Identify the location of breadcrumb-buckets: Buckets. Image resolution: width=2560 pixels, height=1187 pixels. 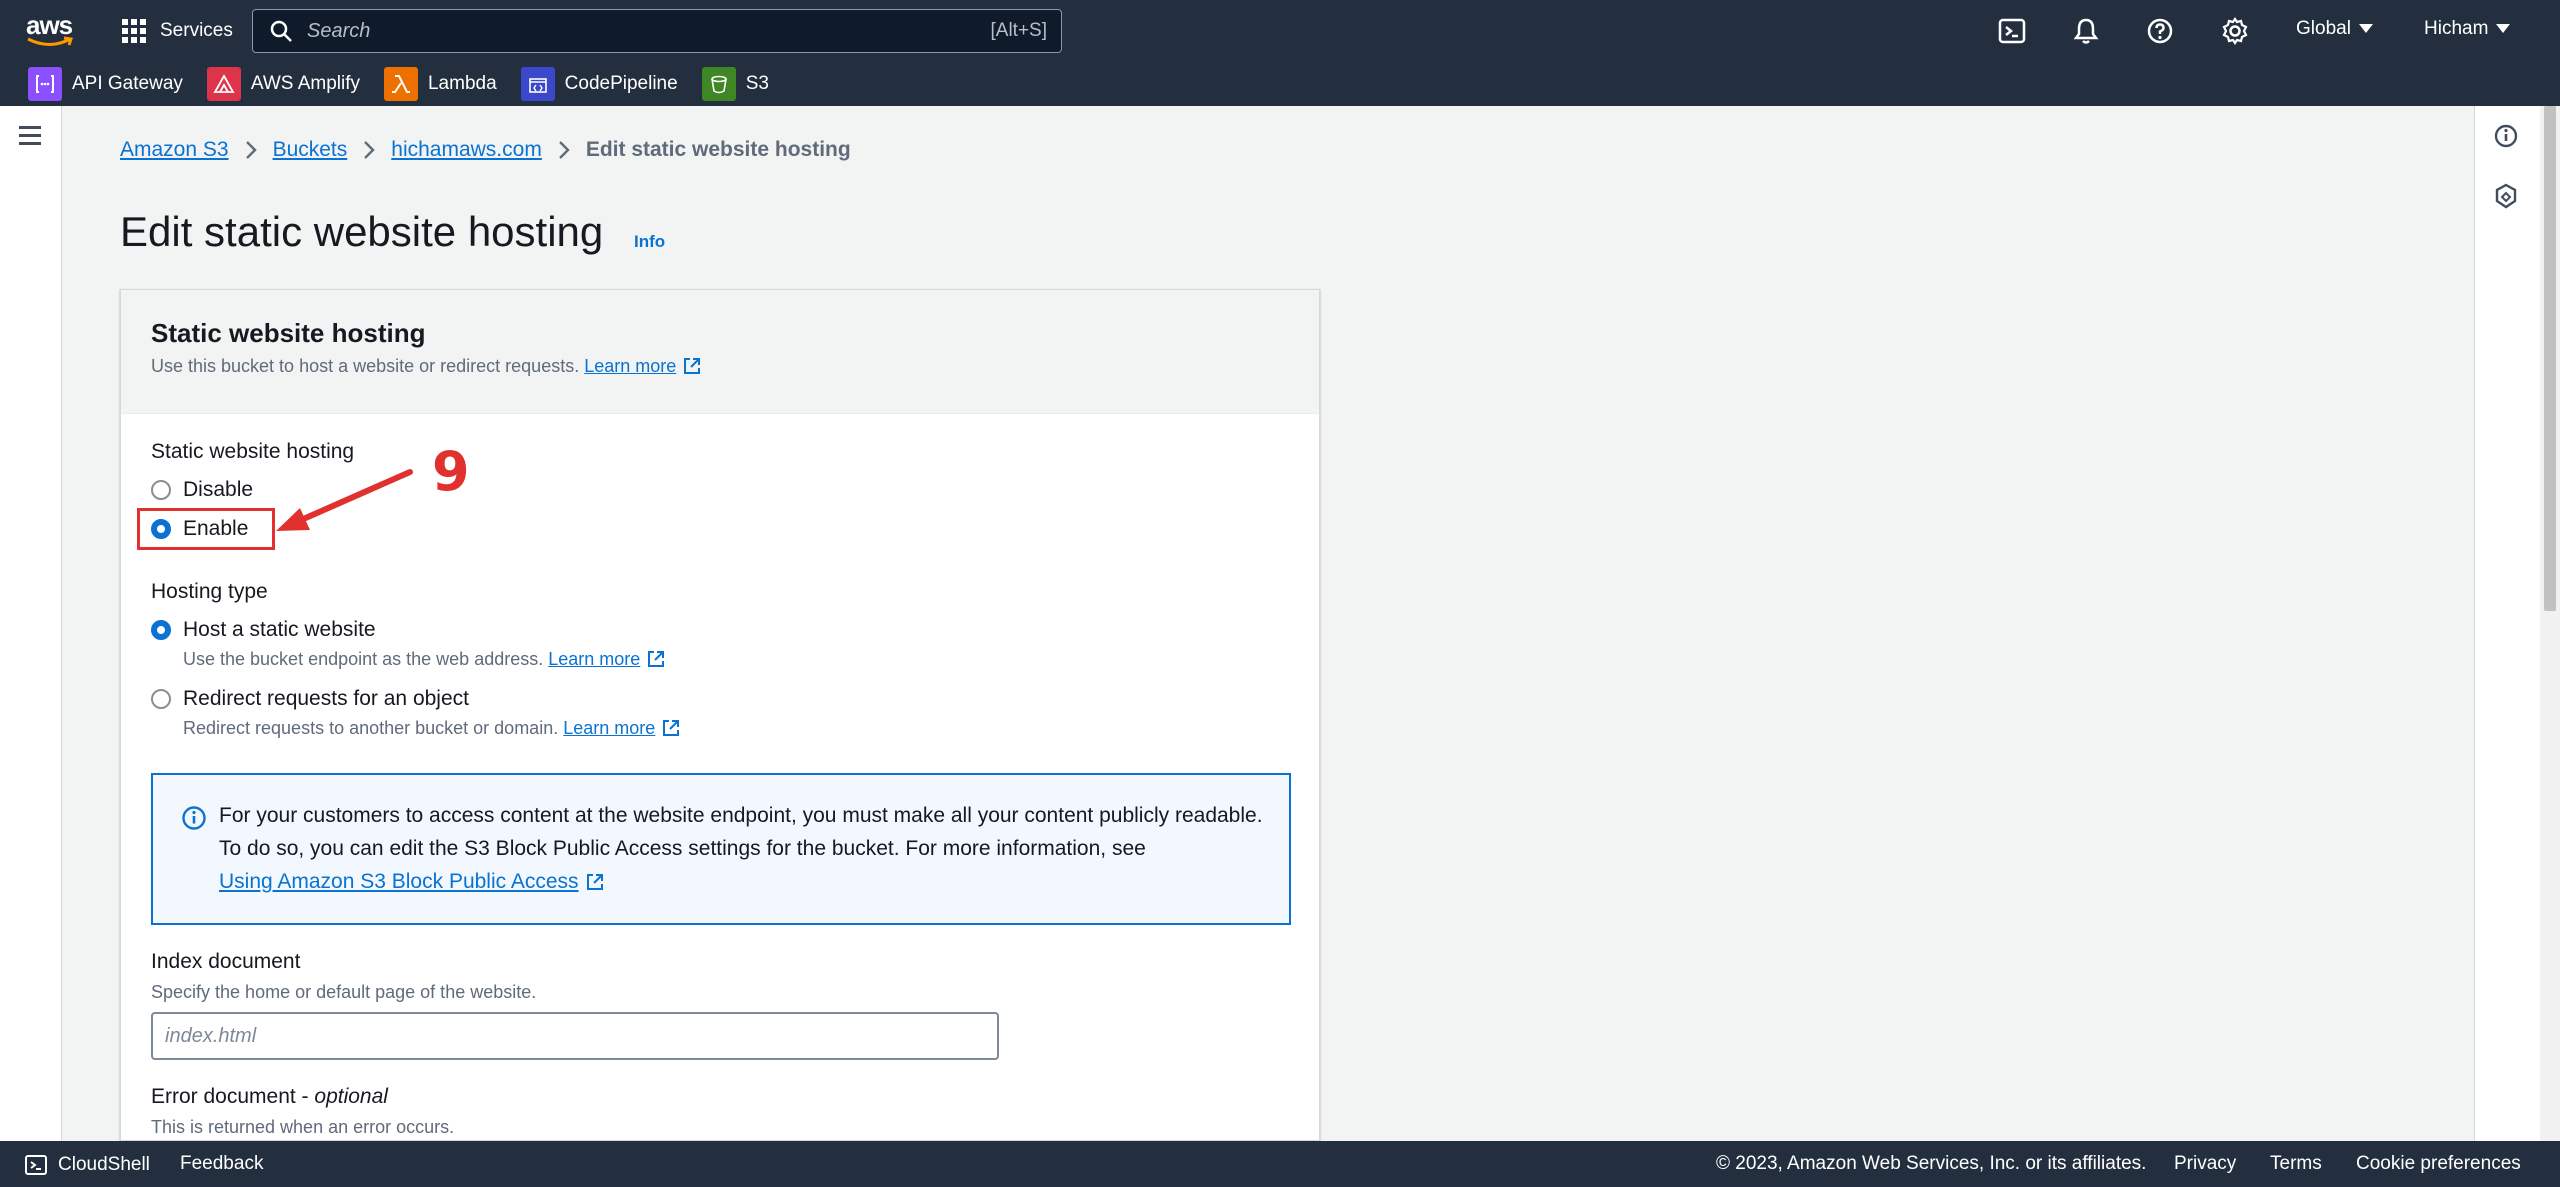
(310, 150).